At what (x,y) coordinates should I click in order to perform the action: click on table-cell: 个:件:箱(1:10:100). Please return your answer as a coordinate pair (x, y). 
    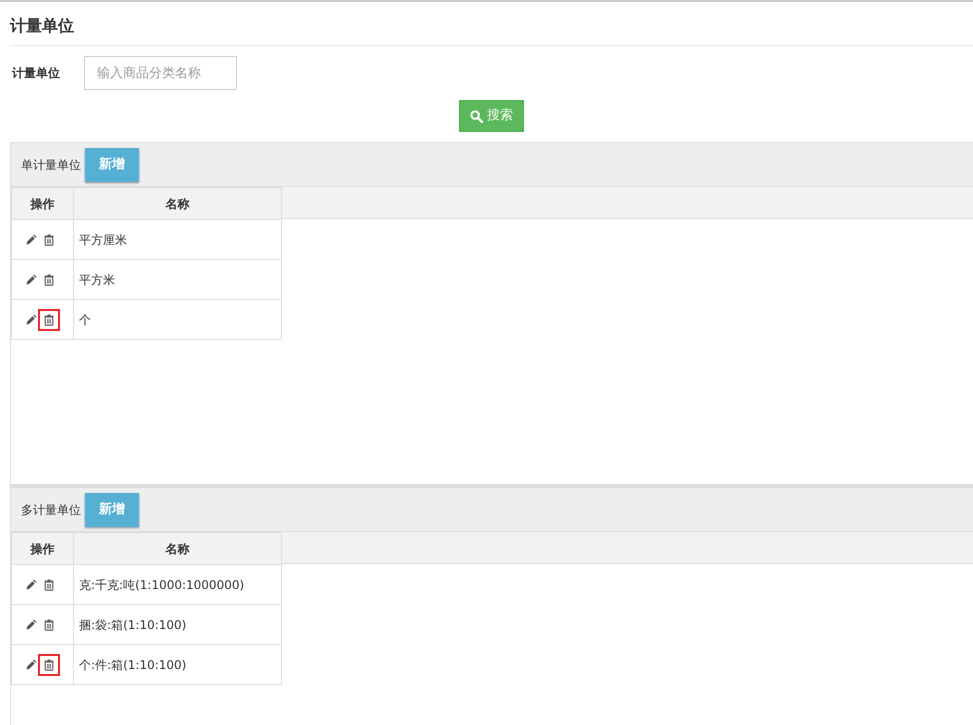
    Looking at the image, I should click on (178, 664).